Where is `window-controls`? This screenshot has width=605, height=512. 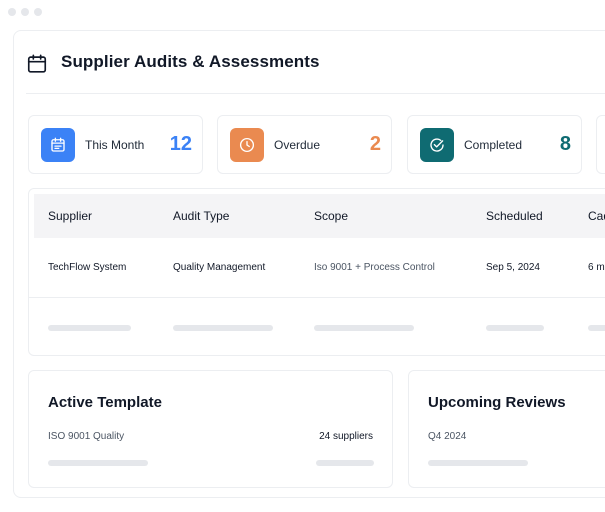
window-controls is located at coordinates (25, 12).